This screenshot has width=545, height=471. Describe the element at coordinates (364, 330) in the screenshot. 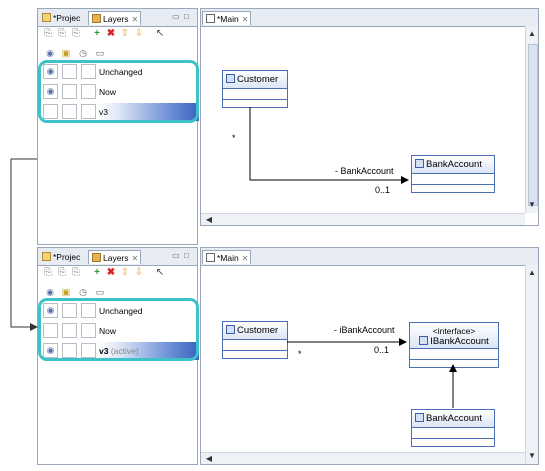

I see `association-role-label: - iBankAccount` at that location.